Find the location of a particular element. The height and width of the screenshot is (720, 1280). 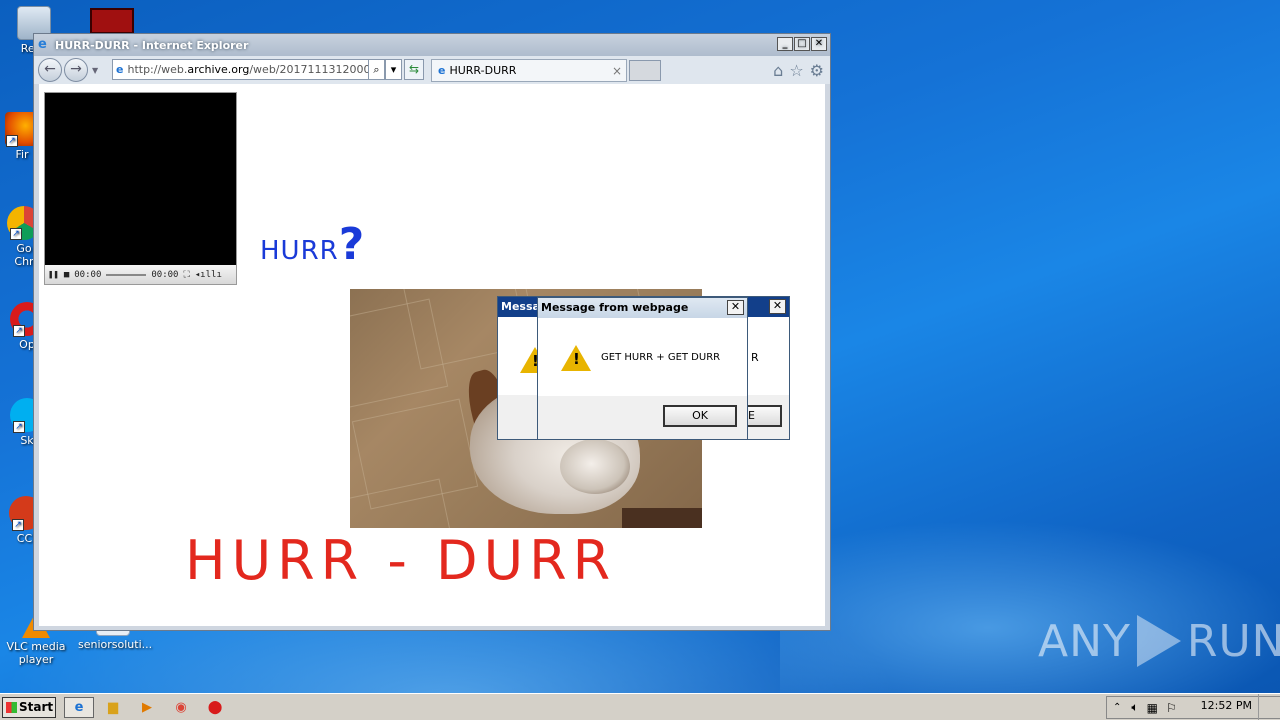

watermark-play-icon is located at coordinates (1158, 641).